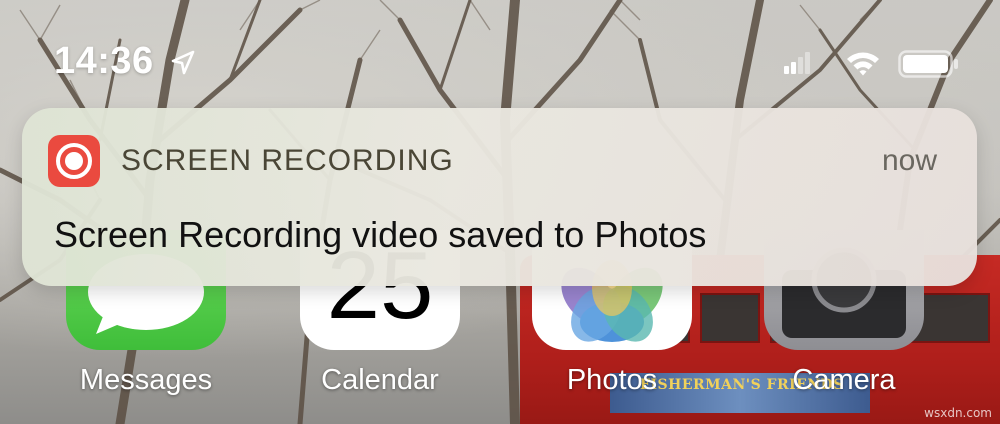  What do you see at coordinates (958, 413) in the screenshot?
I see `watermark: wsxdn.com` at bounding box center [958, 413].